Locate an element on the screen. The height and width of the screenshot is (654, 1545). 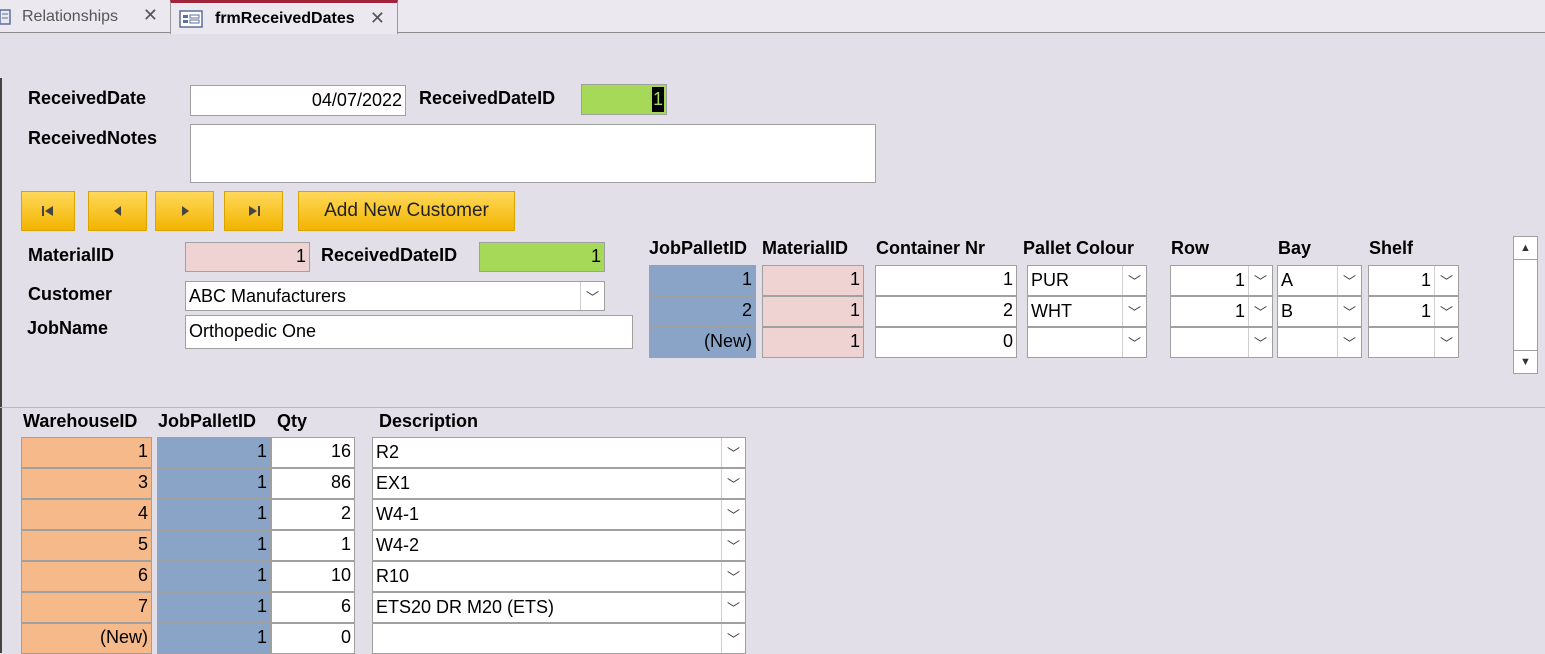
pallet-job-pallet-id-cell: 1 is located at coordinates (702, 280).